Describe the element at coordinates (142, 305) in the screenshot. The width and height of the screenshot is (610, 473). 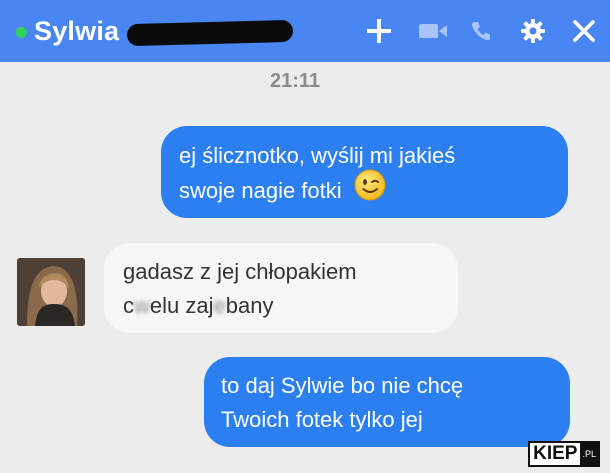
I see `censored-letter: w` at that location.